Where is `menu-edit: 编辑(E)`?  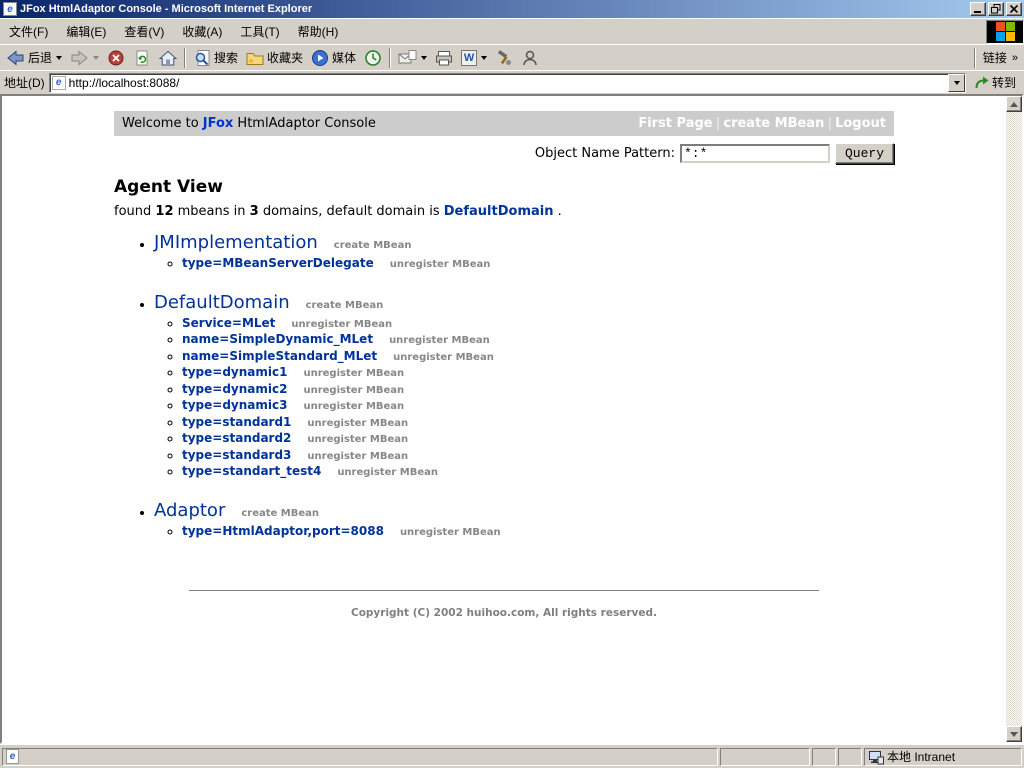 menu-edit: 编辑(E) is located at coordinates (86, 31).